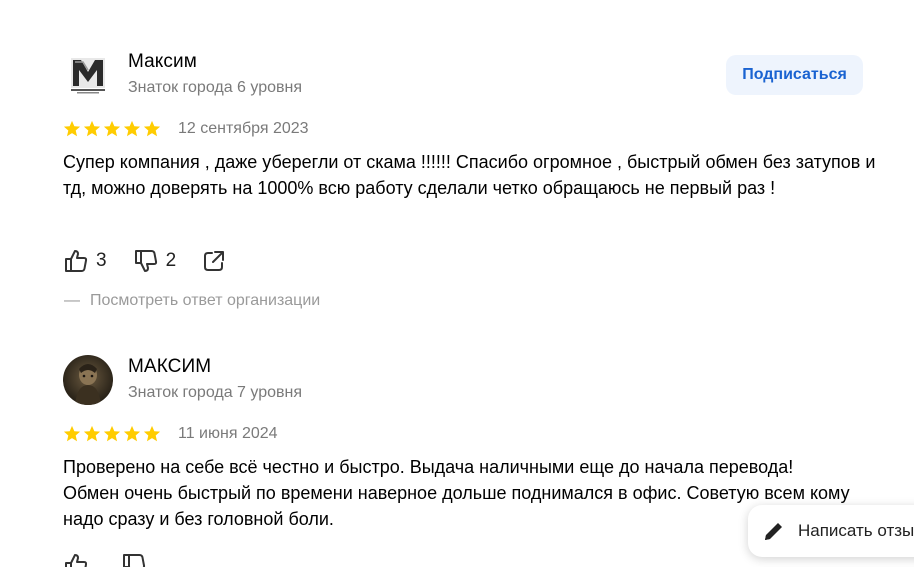  I want to click on write-review-label: Написать отзыв, so click(856, 530).